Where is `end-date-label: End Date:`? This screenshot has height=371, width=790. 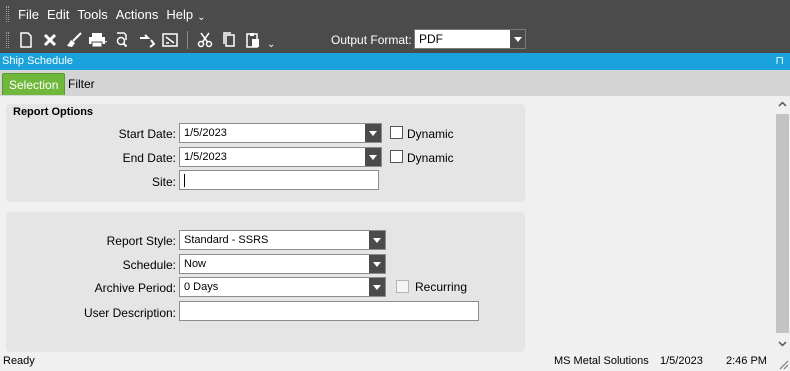
end-date-label: End Date: is located at coordinates (149, 158).